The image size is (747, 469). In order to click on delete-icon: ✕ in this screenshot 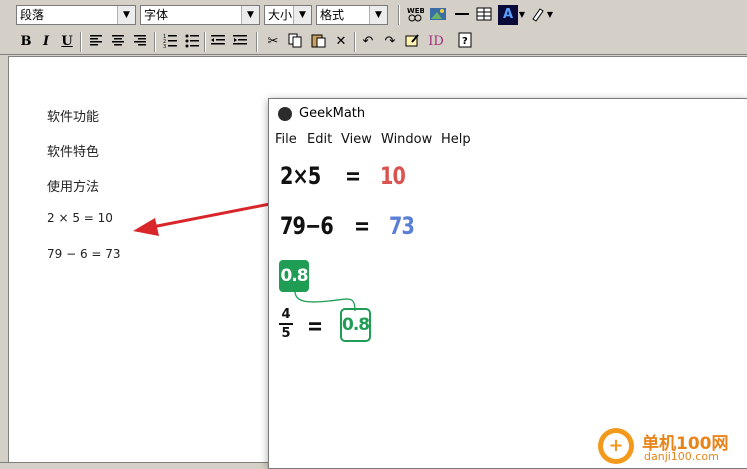, I will do `click(341, 42)`.